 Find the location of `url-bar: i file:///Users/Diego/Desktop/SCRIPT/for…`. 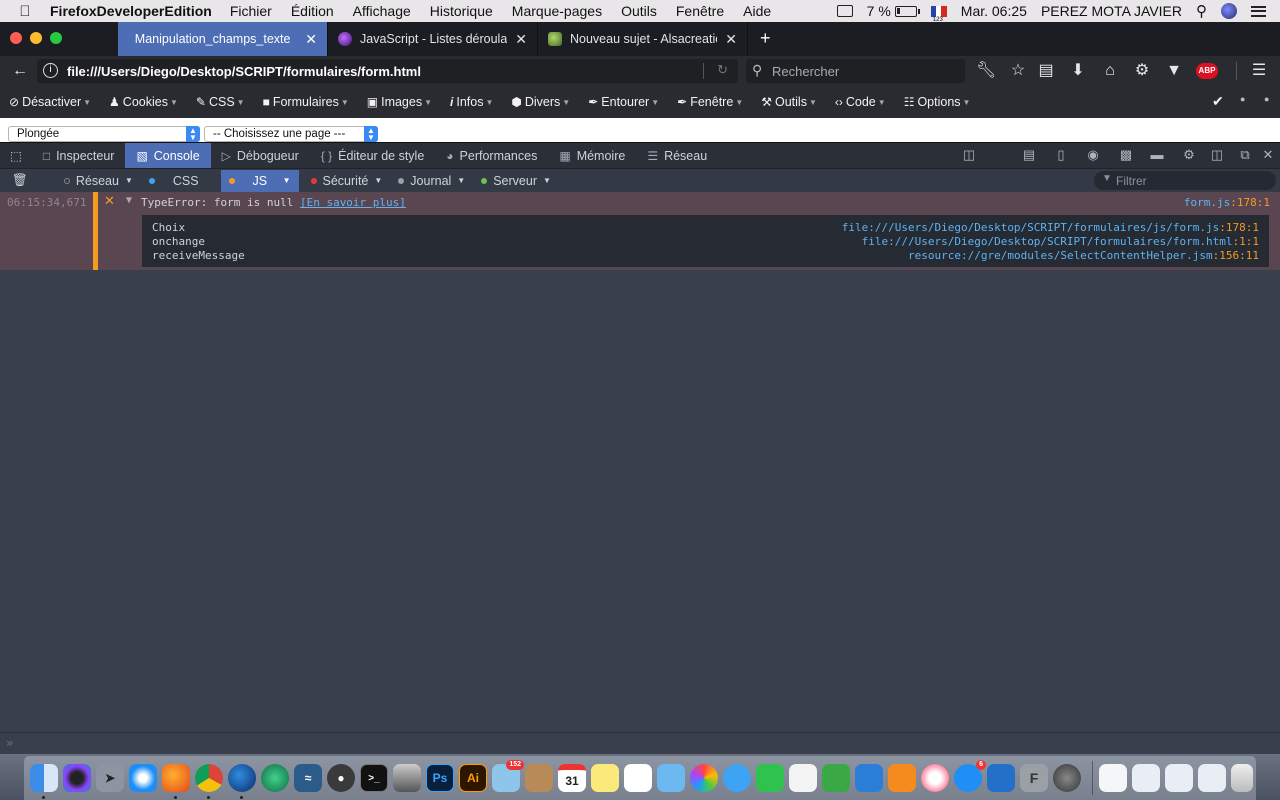

url-bar: i file:///Users/Diego/Desktop/SCRIPT/for… is located at coordinates (387, 71).